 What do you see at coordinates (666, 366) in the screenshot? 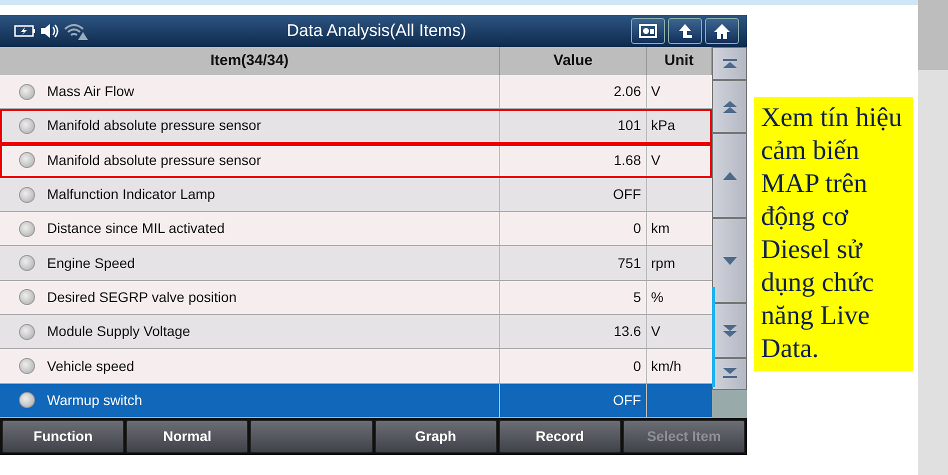
I see `unit-text: km/h` at bounding box center [666, 366].